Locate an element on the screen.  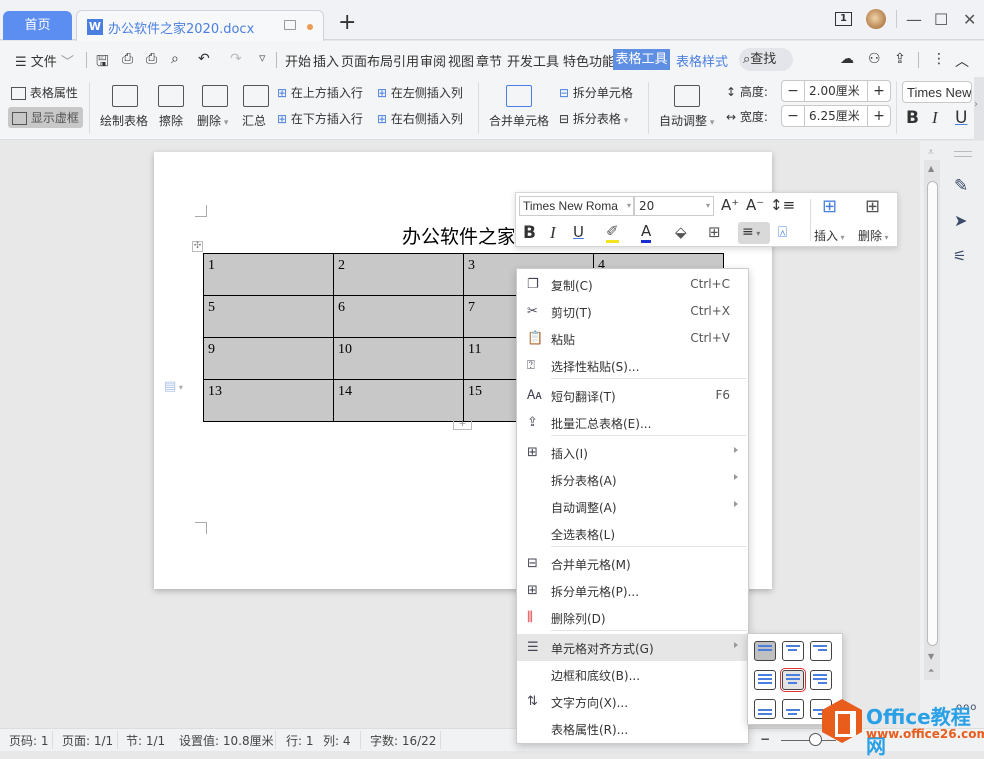
scroll-up-arrow-icon: ▲ is located at coordinates (931, 168).